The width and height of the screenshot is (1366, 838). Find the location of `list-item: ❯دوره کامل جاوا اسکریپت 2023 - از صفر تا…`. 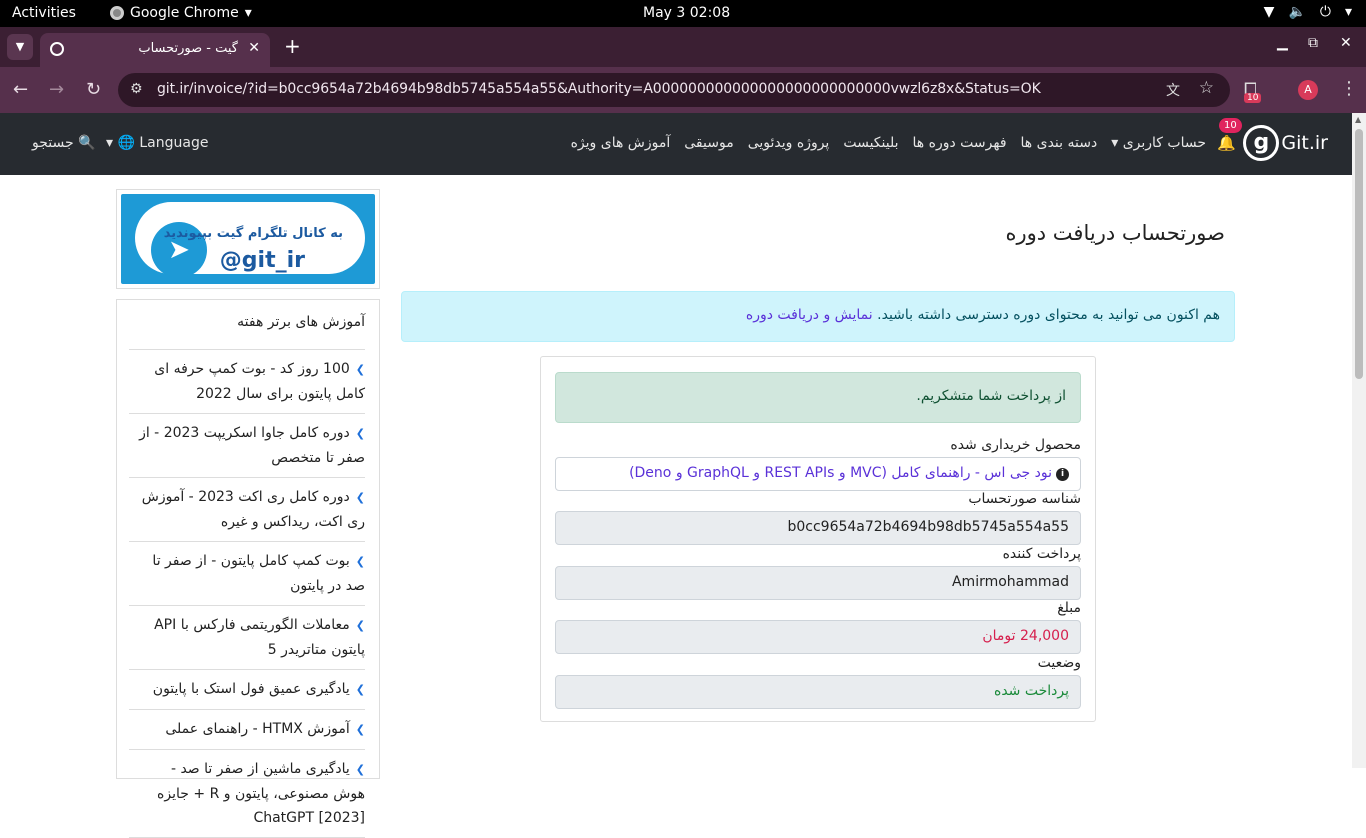

list-item: ❯دوره کامل جاوا اسکریپت 2023 - از صفر تا… is located at coordinates (247, 446).